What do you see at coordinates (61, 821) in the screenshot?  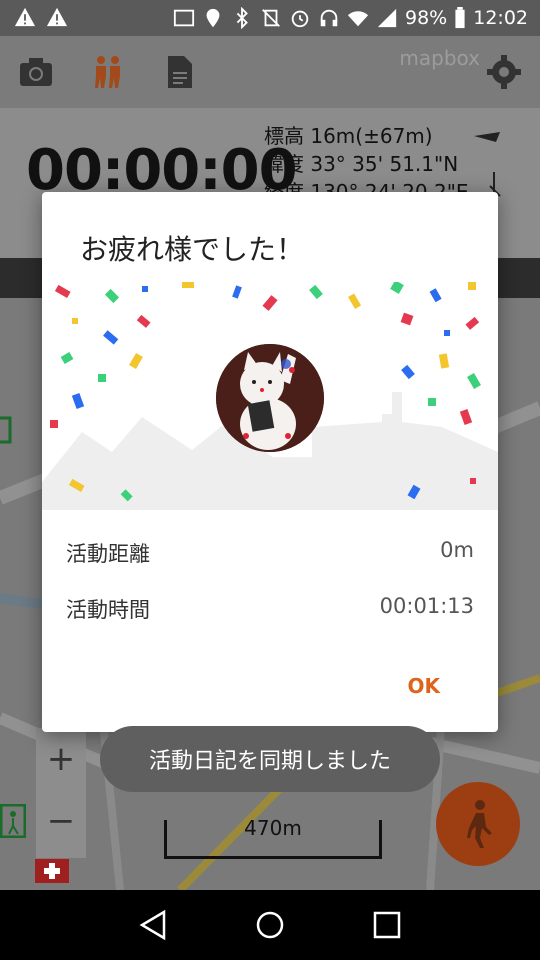 I see `zoom-out-button: −` at bounding box center [61, 821].